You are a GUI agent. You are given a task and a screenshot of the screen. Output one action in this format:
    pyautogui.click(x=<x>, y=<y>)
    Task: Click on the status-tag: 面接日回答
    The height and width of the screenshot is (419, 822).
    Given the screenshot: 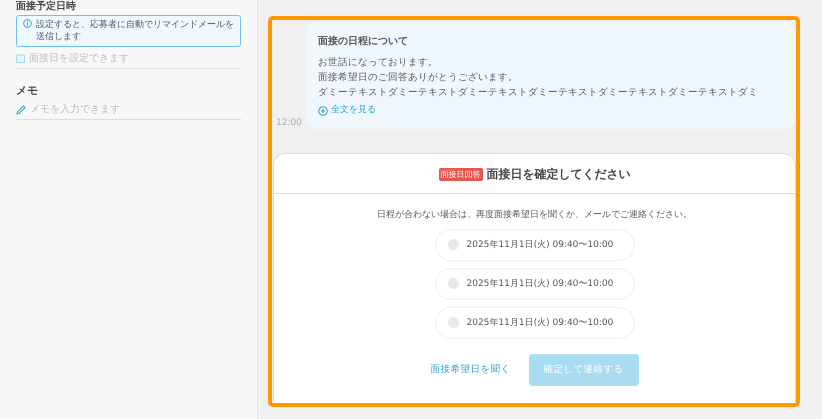 What is the action you would take?
    pyautogui.click(x=460, y=174)
    